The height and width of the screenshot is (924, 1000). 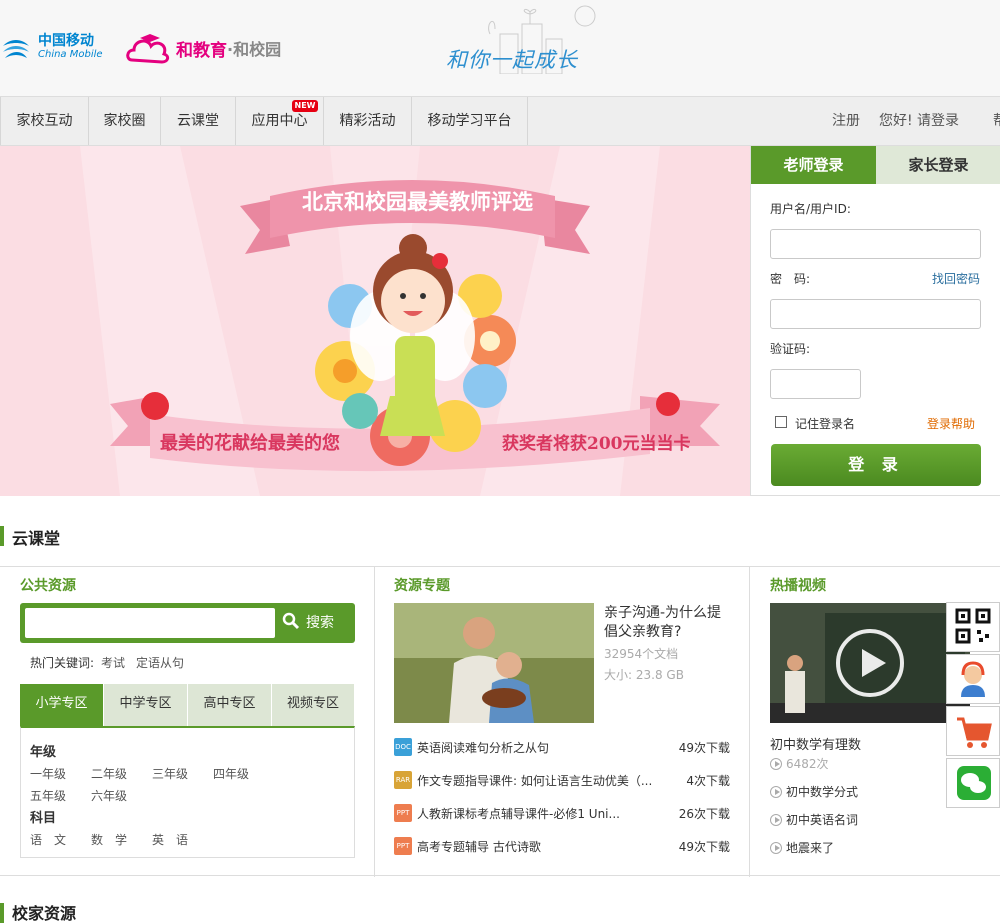 I want to click on qrcode-icon, so click(x=973, y=626).